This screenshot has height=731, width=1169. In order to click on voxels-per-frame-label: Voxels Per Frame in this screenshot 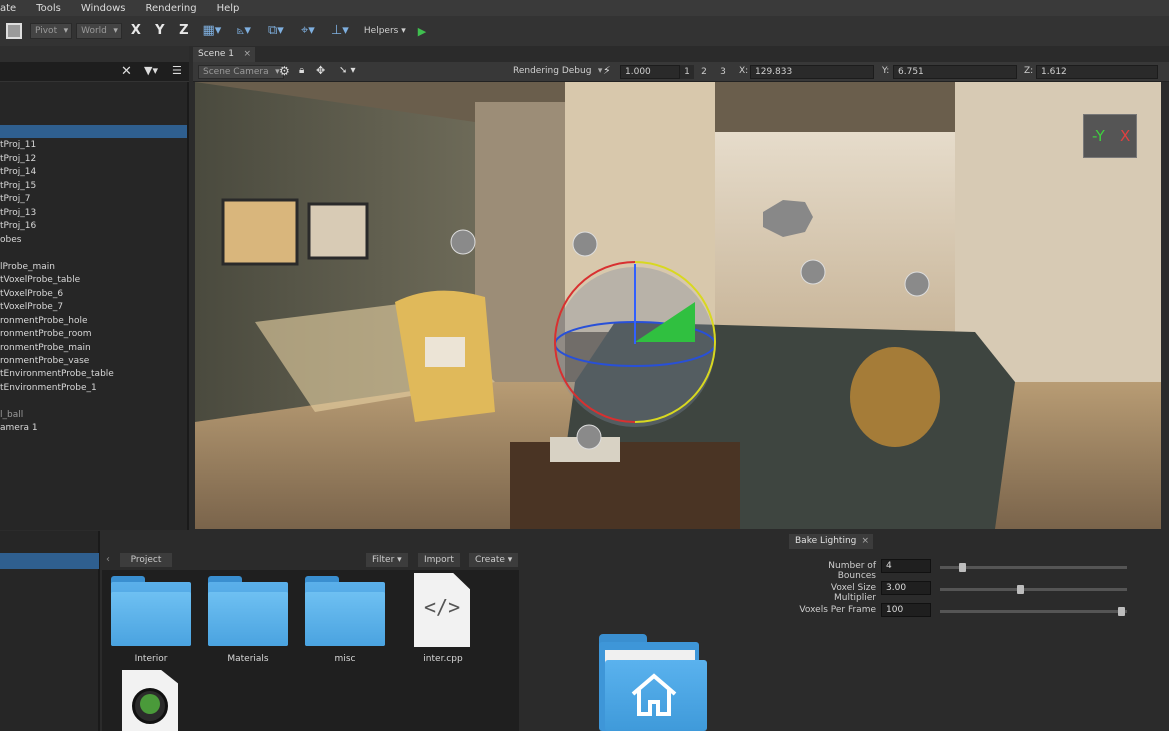, I will do `click(837, 610)`.